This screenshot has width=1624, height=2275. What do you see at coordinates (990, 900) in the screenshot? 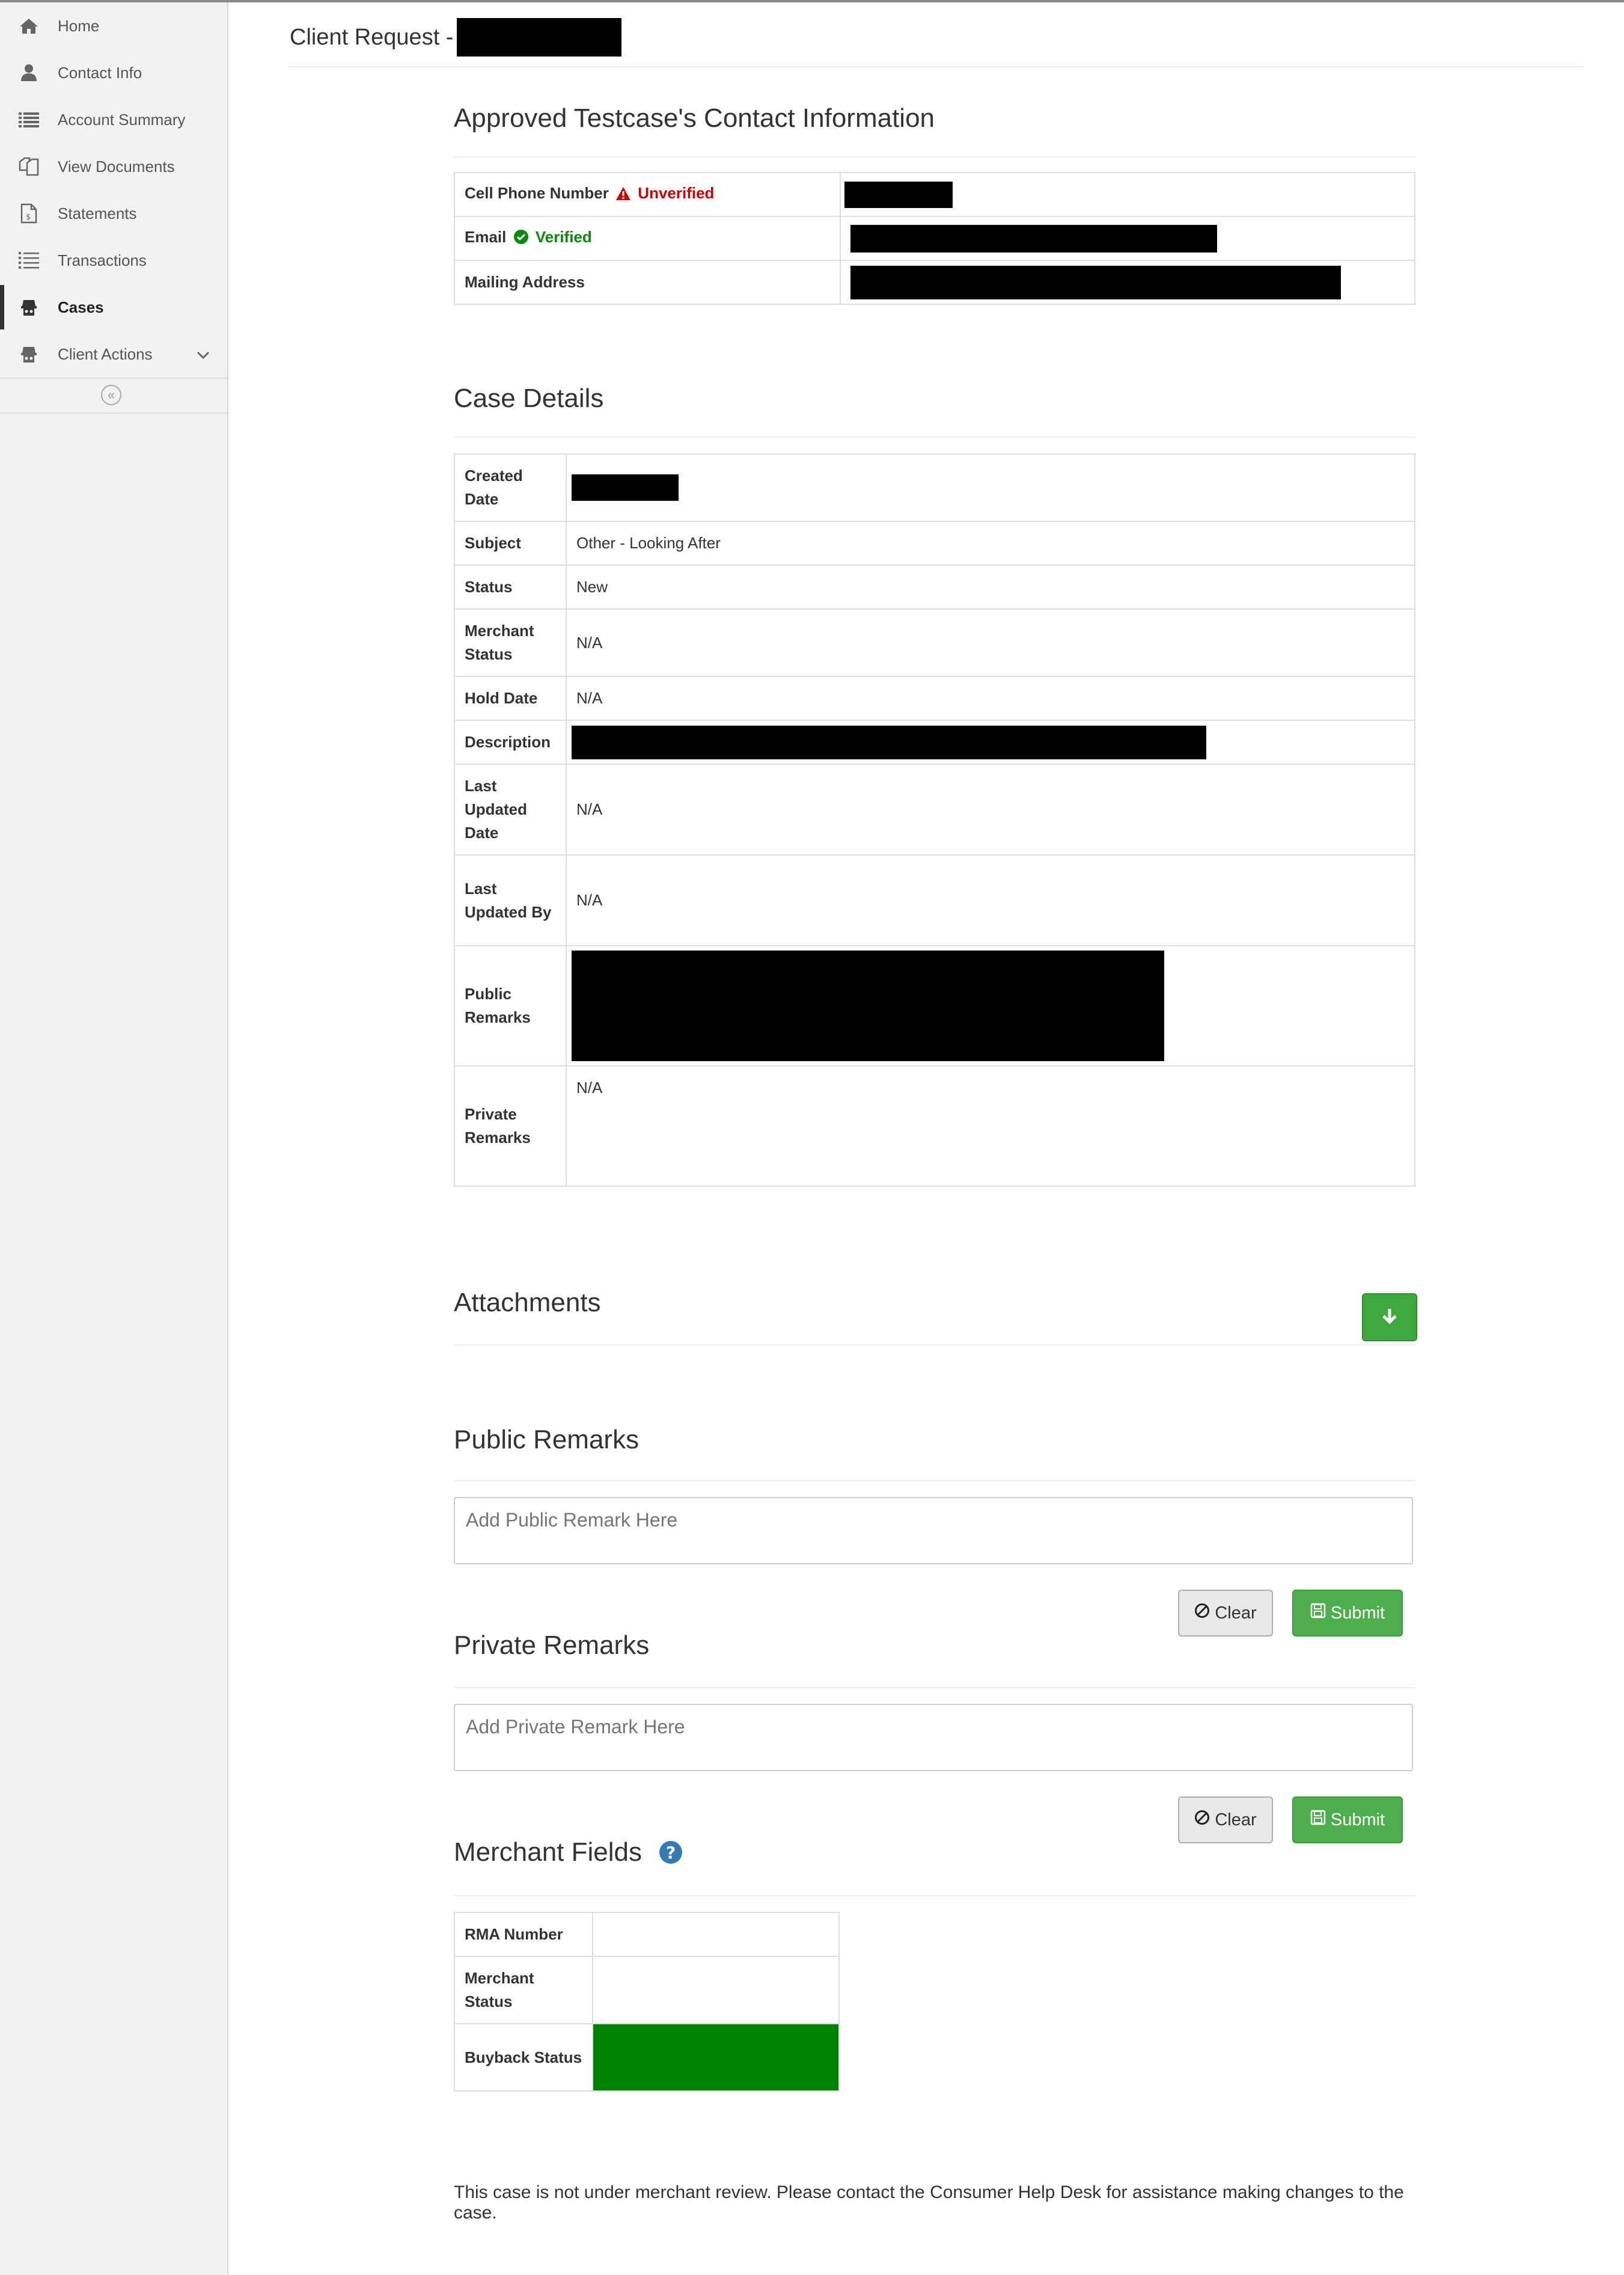
I see `last-updated-by-value: N/A` at bounding box center [990, 900].